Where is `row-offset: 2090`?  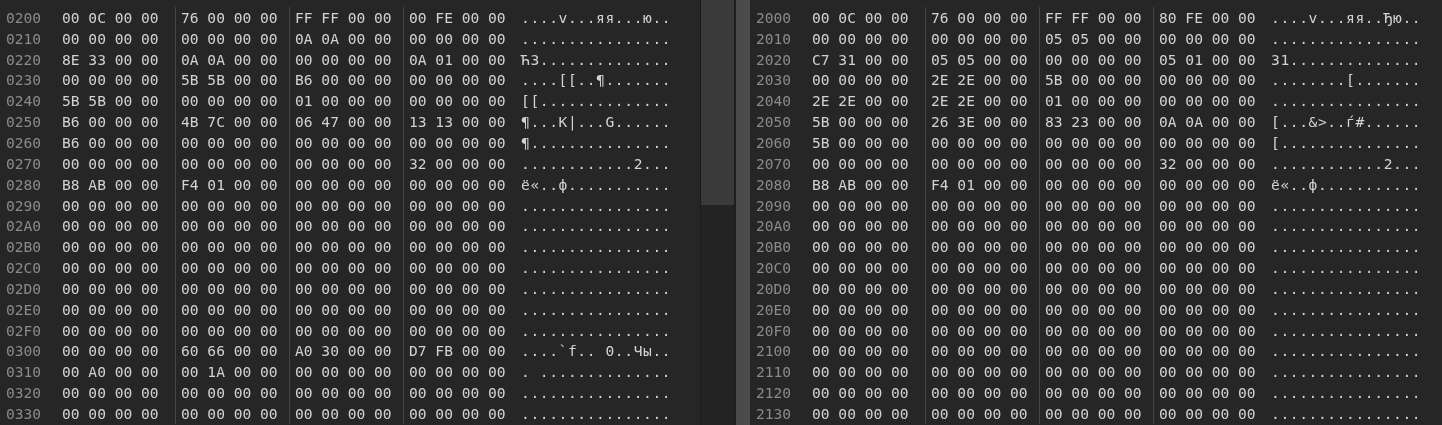
row-offset: 2090 is located at coordinates (774, 205).